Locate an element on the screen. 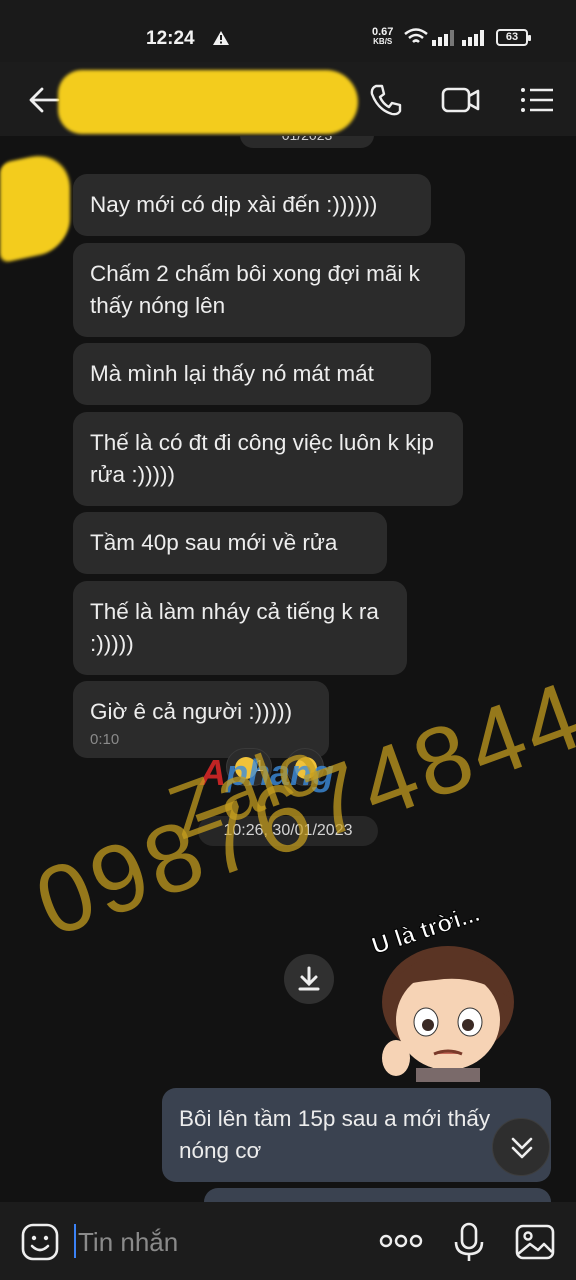 The height and width of the screenshot is (1280, 576). double-chevron-down-icon is located at coordinates (522, 1148).